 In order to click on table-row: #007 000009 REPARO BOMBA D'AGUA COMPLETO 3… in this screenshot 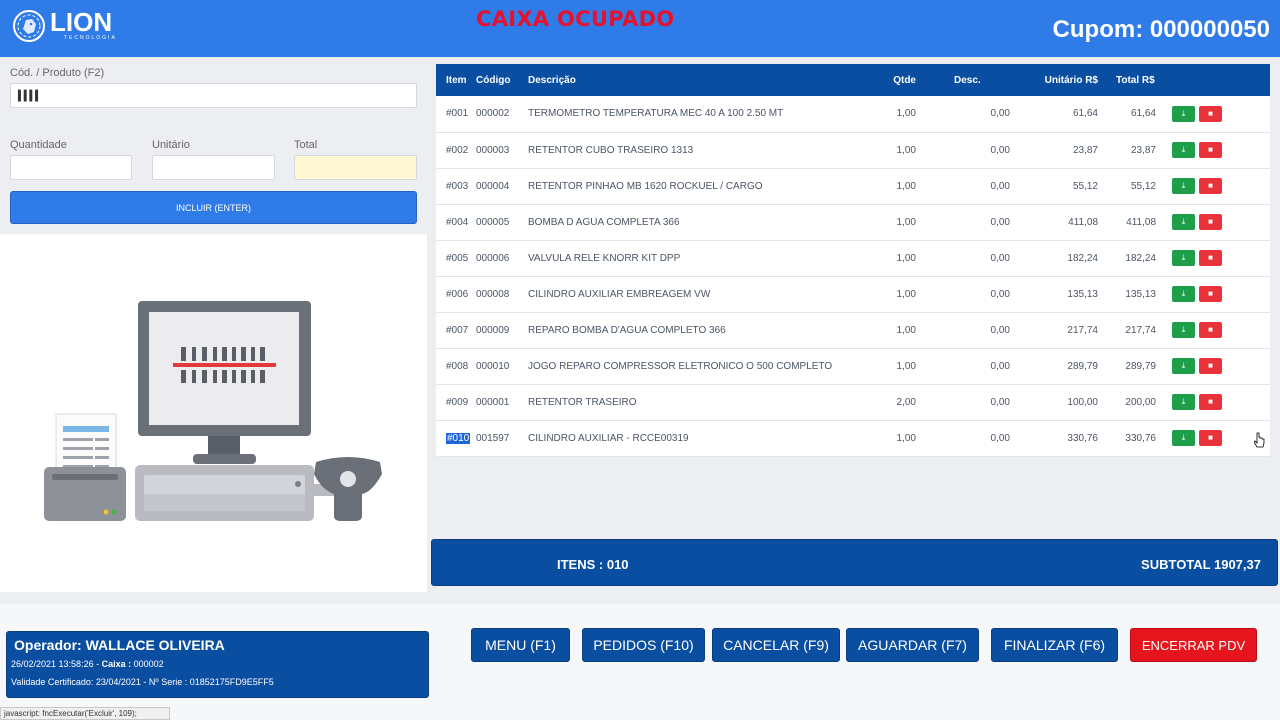, I will do `click(853, 330)`.